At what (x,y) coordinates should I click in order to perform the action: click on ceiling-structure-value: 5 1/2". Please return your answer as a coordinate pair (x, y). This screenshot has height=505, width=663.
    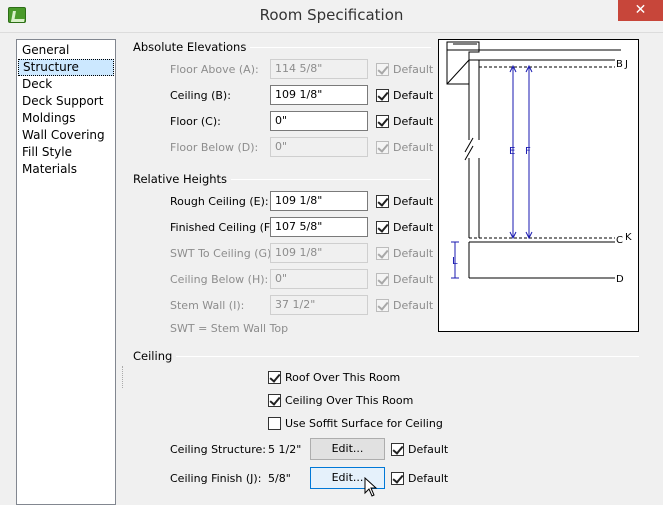
    Looking at the image, I should click on (285, 449).